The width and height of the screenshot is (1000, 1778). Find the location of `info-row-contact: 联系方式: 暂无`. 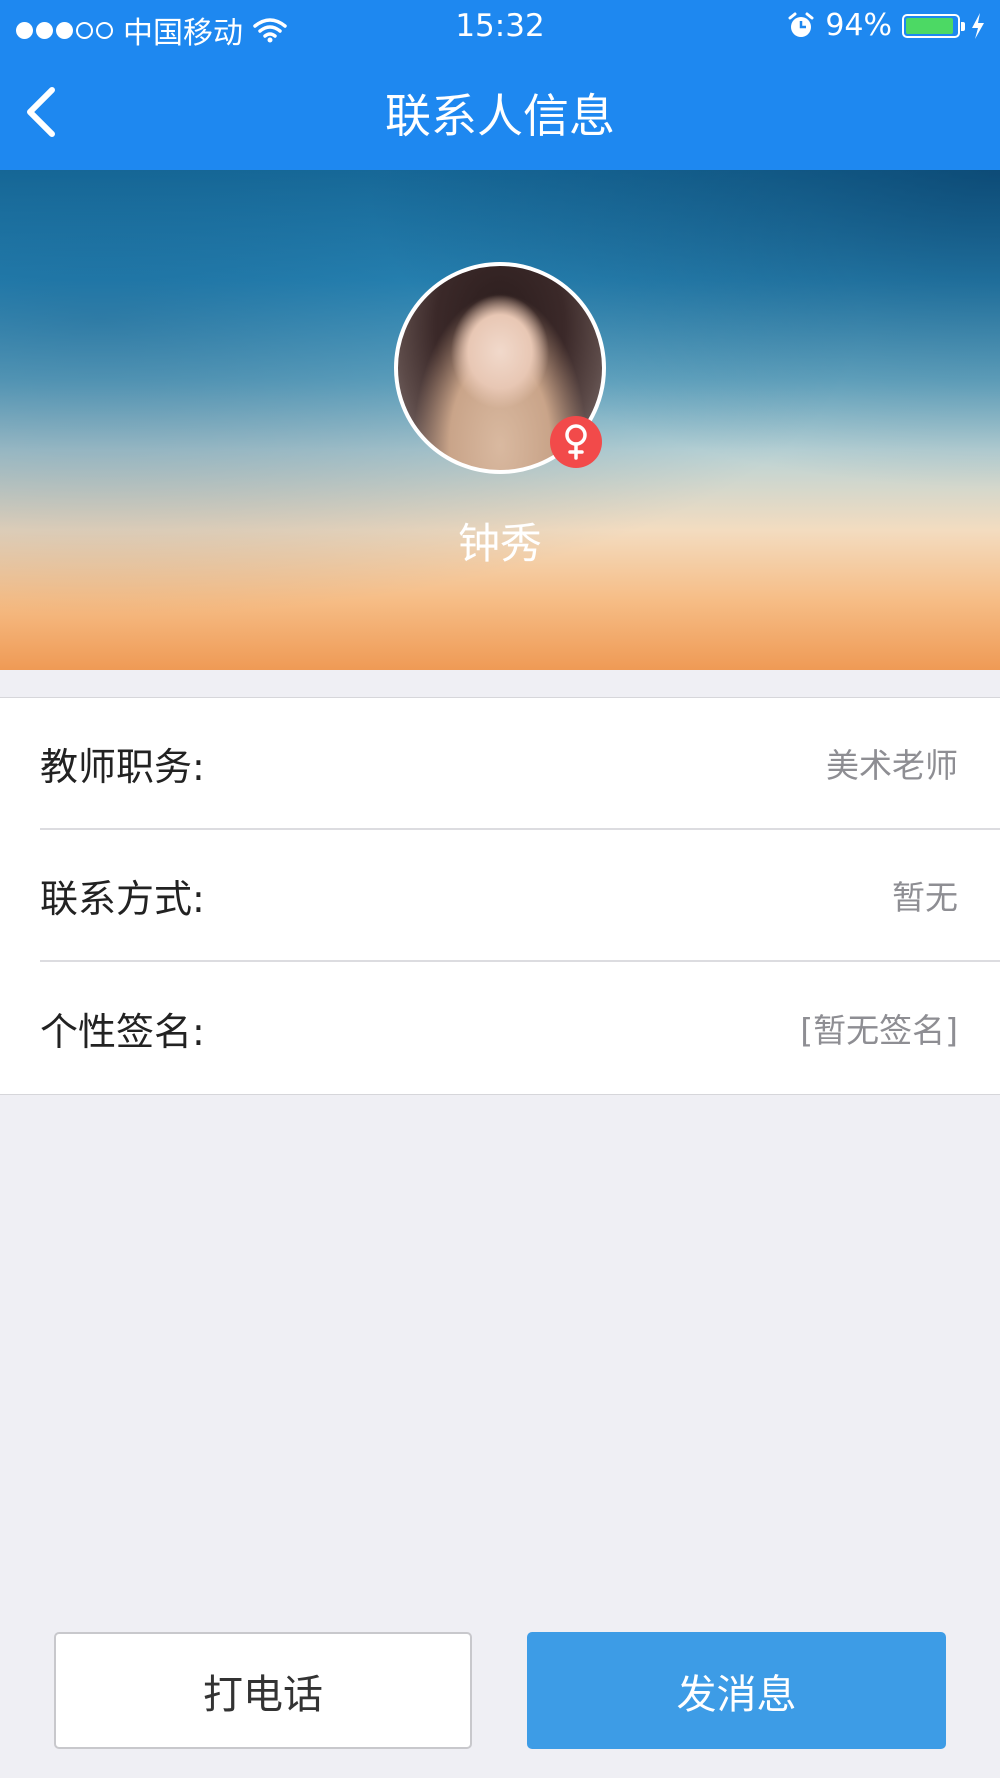

info-row-contact: 联系方式: 暂无 is located at coordinates (520, 896).